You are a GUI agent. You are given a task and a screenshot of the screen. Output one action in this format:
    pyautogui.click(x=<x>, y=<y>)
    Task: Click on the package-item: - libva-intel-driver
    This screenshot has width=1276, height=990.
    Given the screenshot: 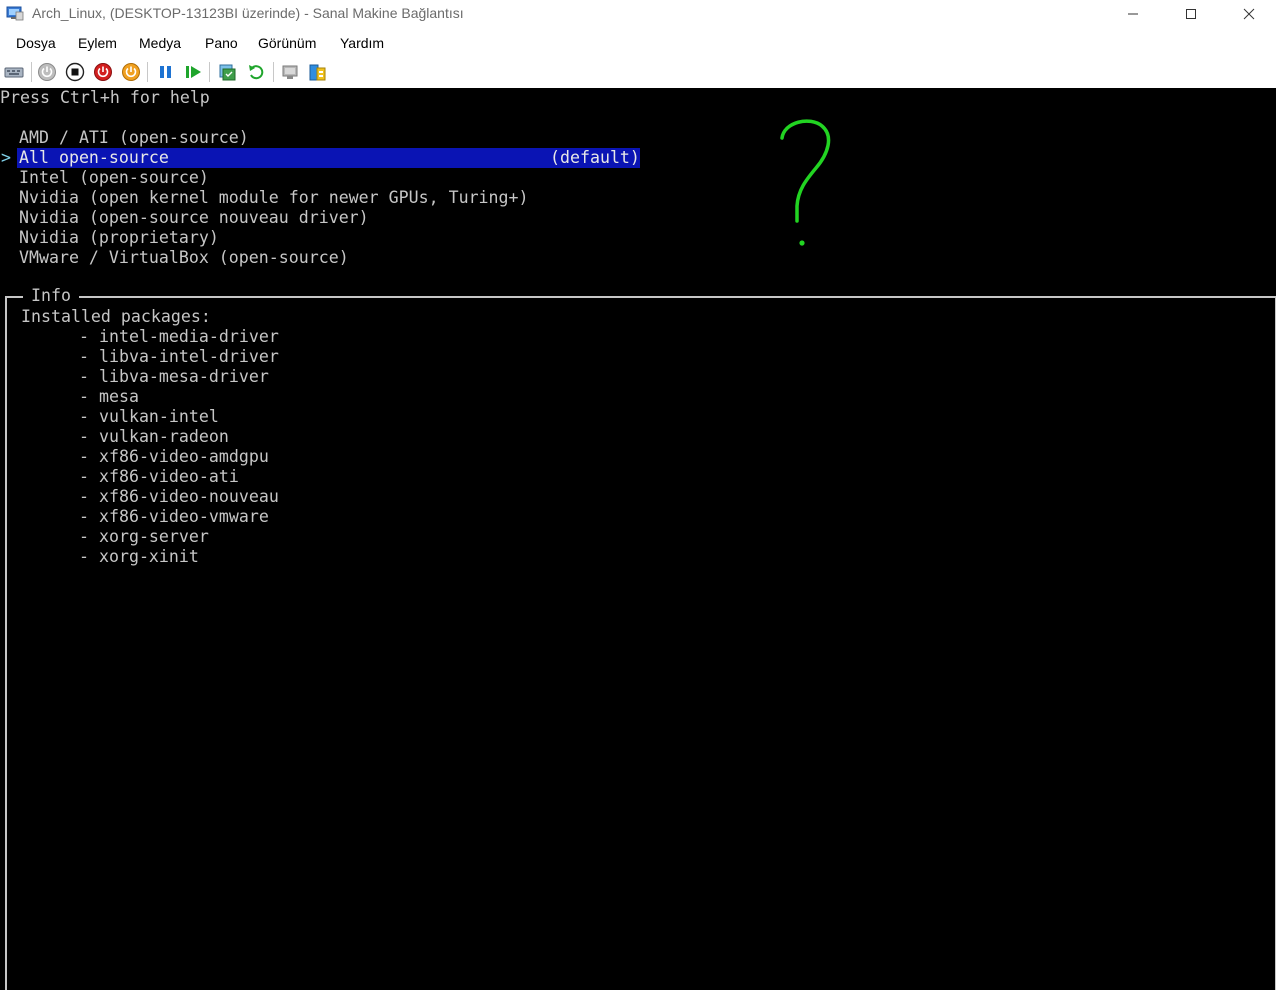 What is the action you would take?
    pyautogui.click(x=179, y=356)
    